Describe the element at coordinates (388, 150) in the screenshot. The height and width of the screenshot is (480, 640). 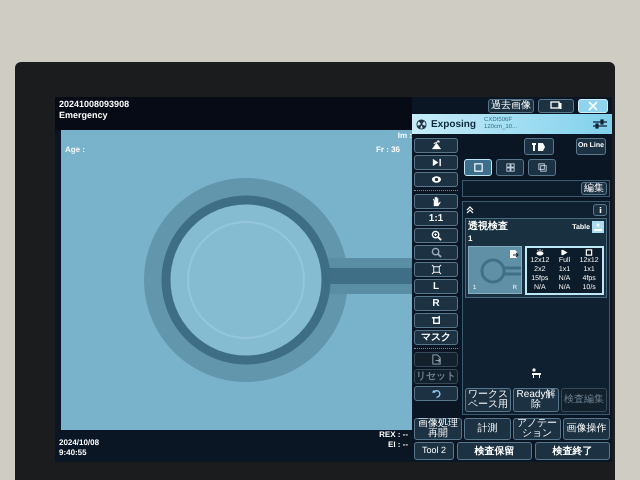
I see `frame-count: Fr : 36` at that location.